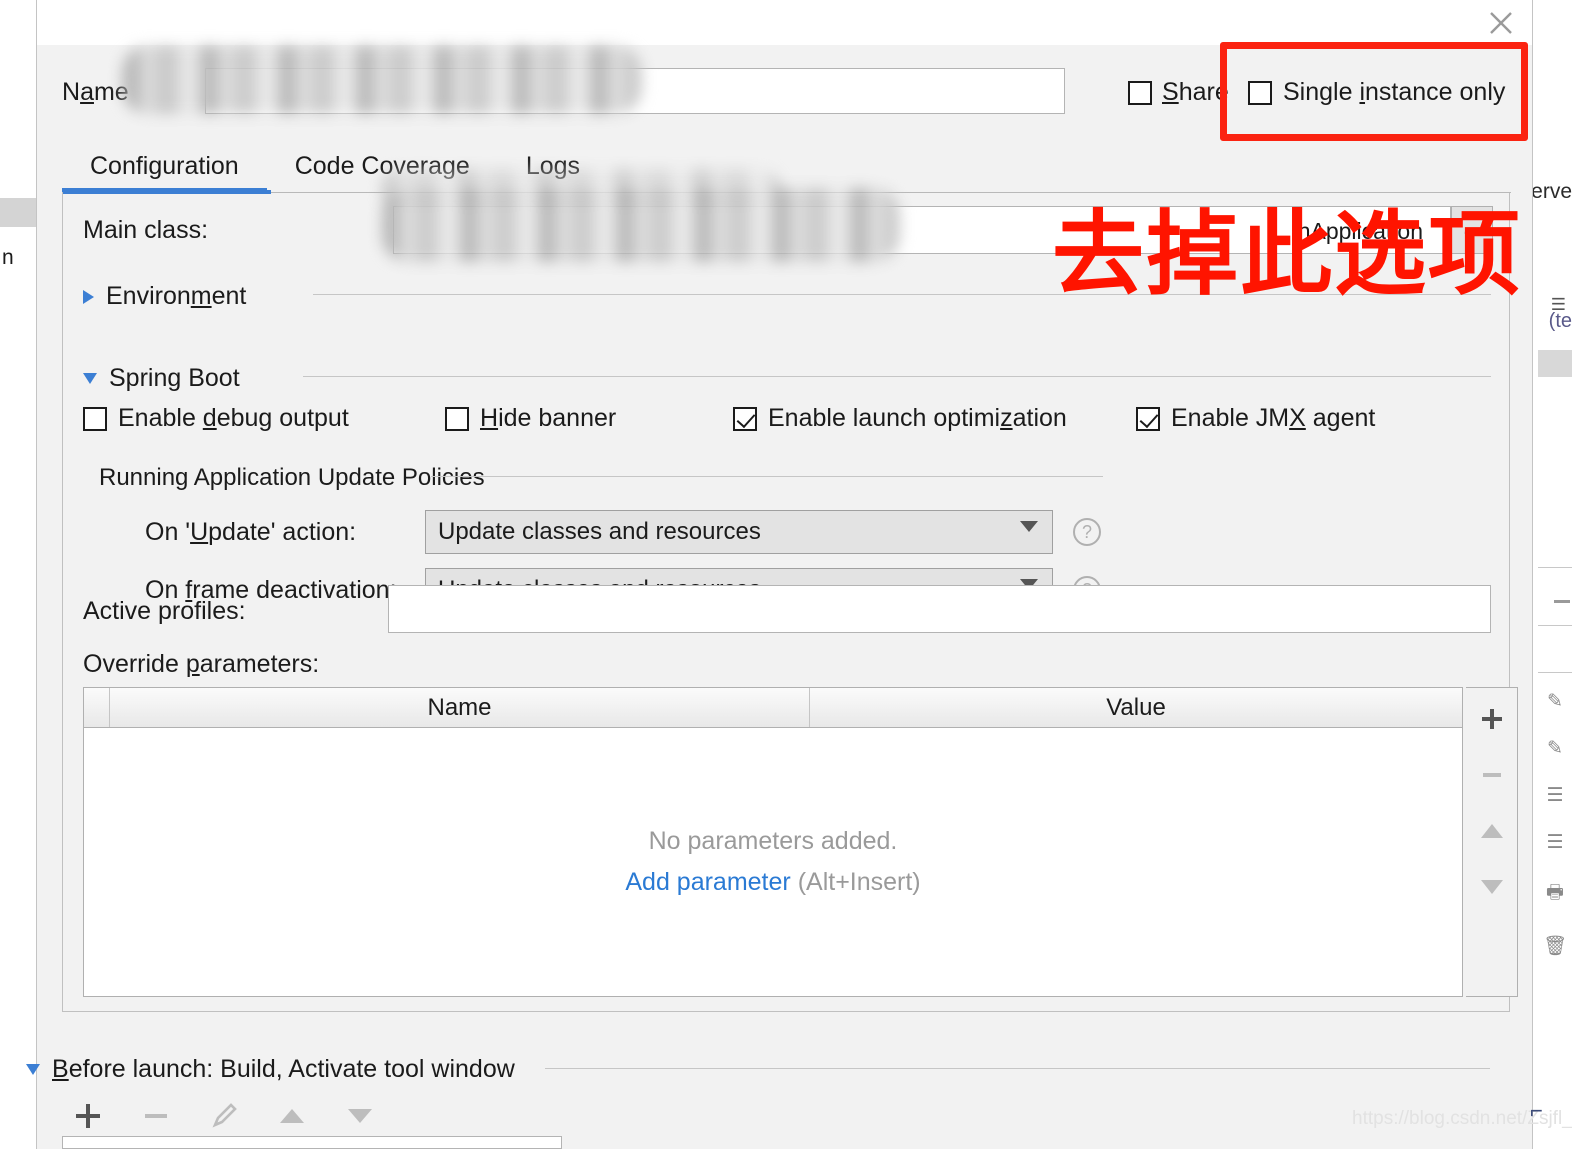 The image size is (1572, 1149). What do you see at coordinates (233, 418) in the screenshot?
I see `enable-debug-output-label: Enable debug output` at bounding box center [233, 418].